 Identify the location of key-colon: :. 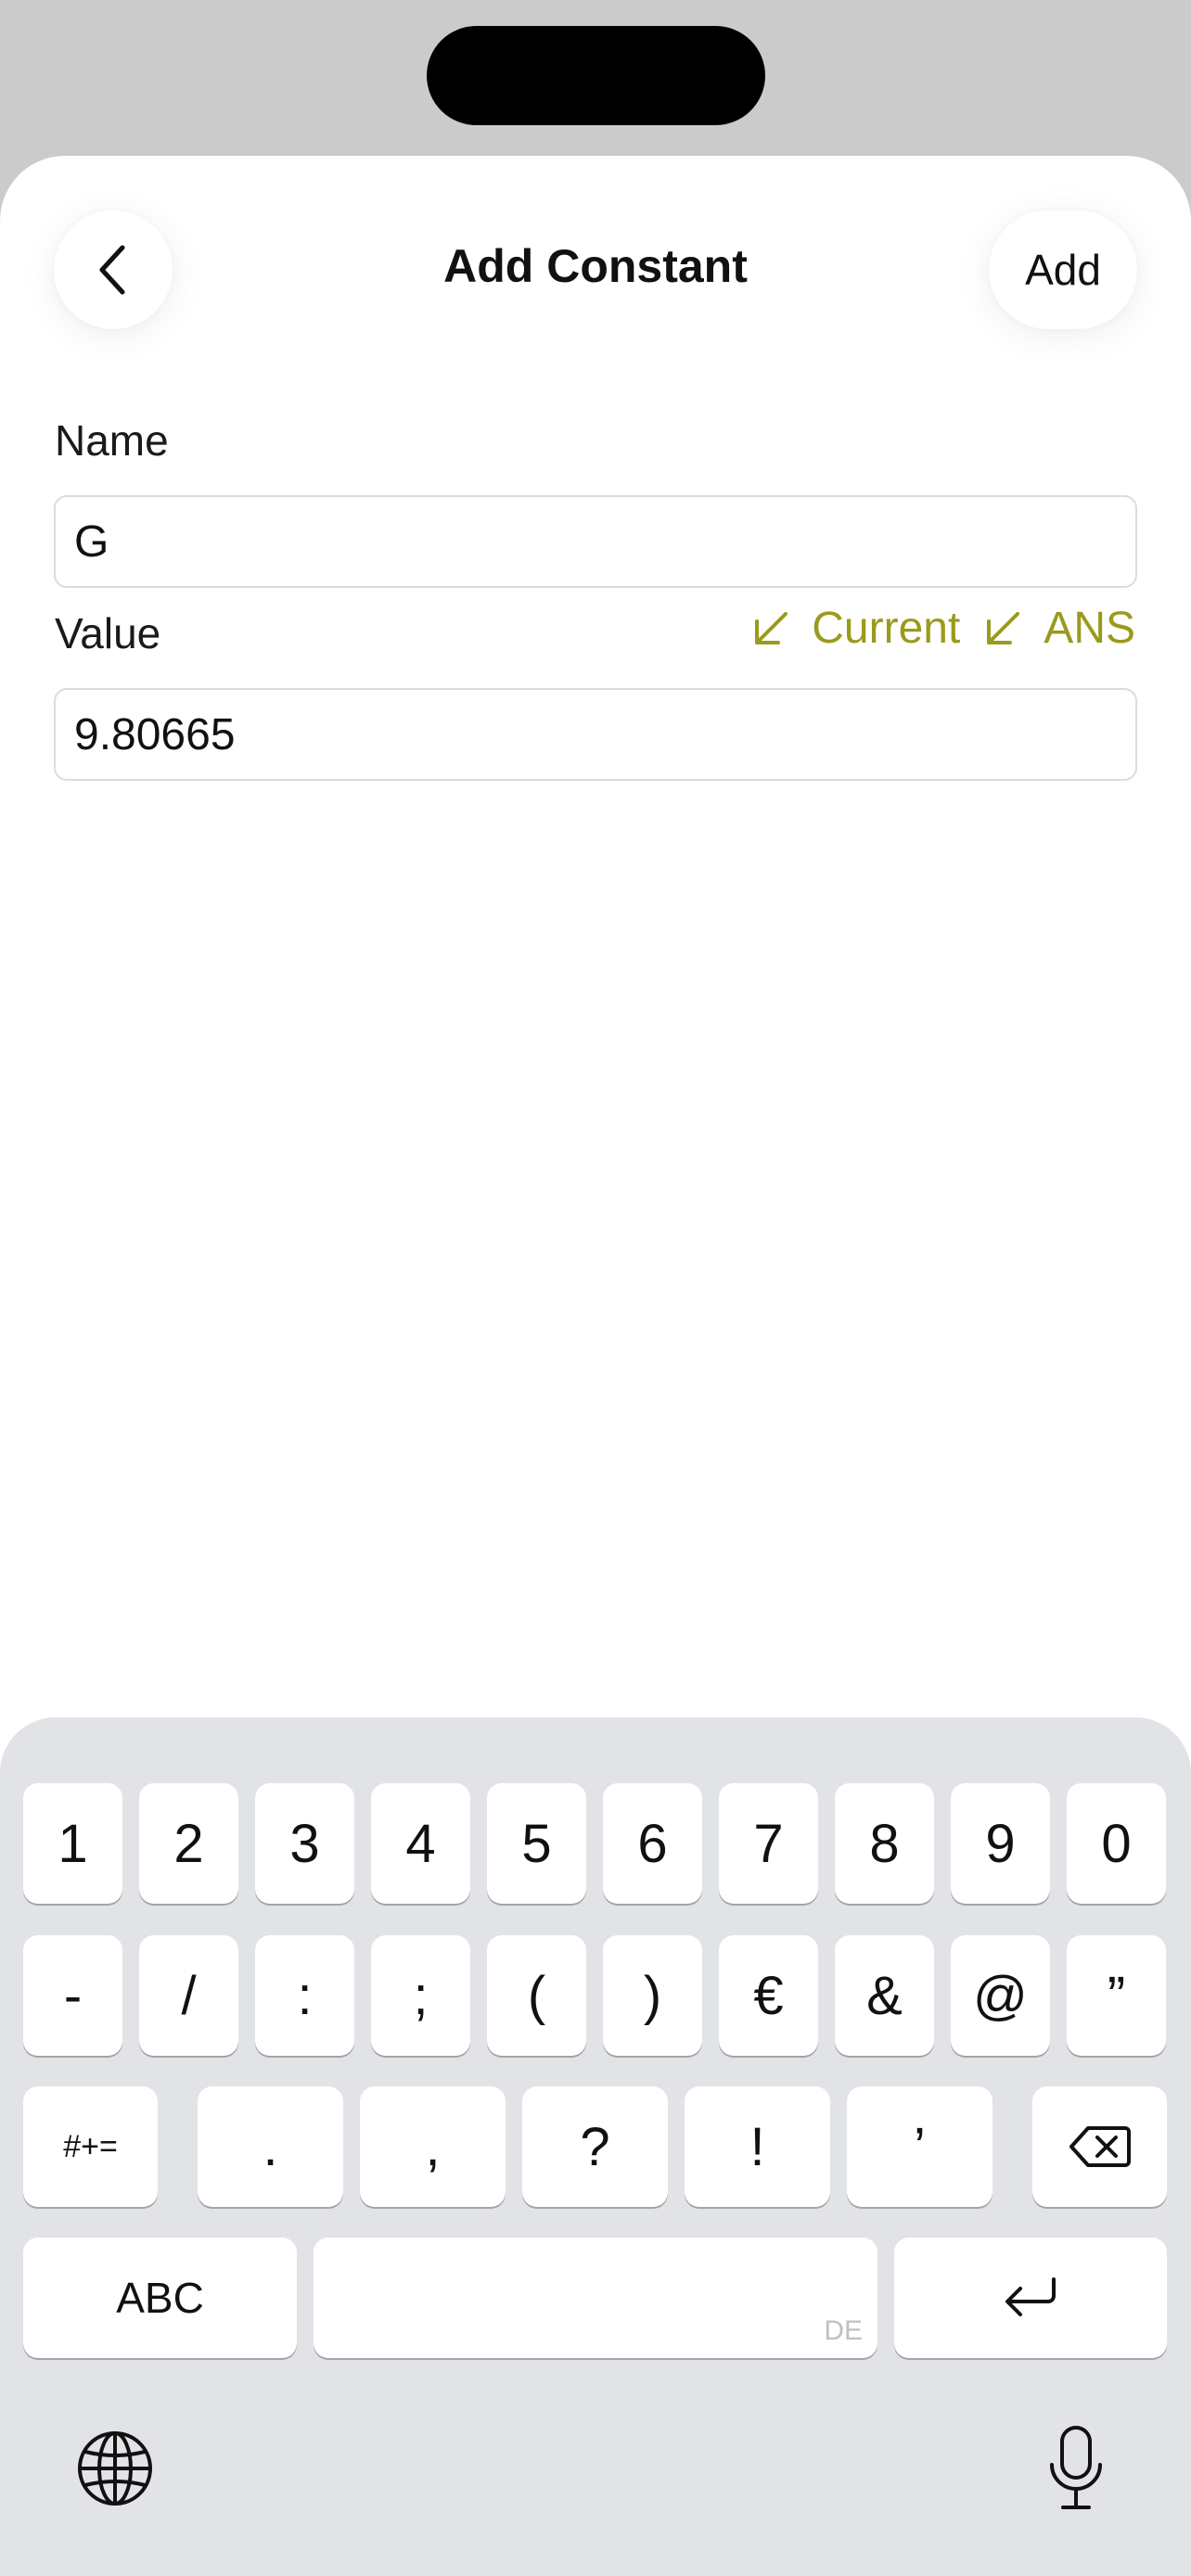
(304, 1995).